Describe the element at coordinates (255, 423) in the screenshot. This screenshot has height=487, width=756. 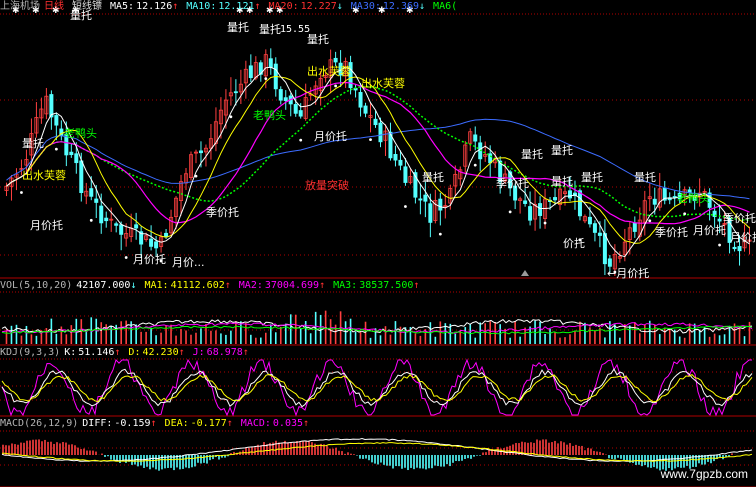
I see `macd-macd-label: MACD:` at that location.